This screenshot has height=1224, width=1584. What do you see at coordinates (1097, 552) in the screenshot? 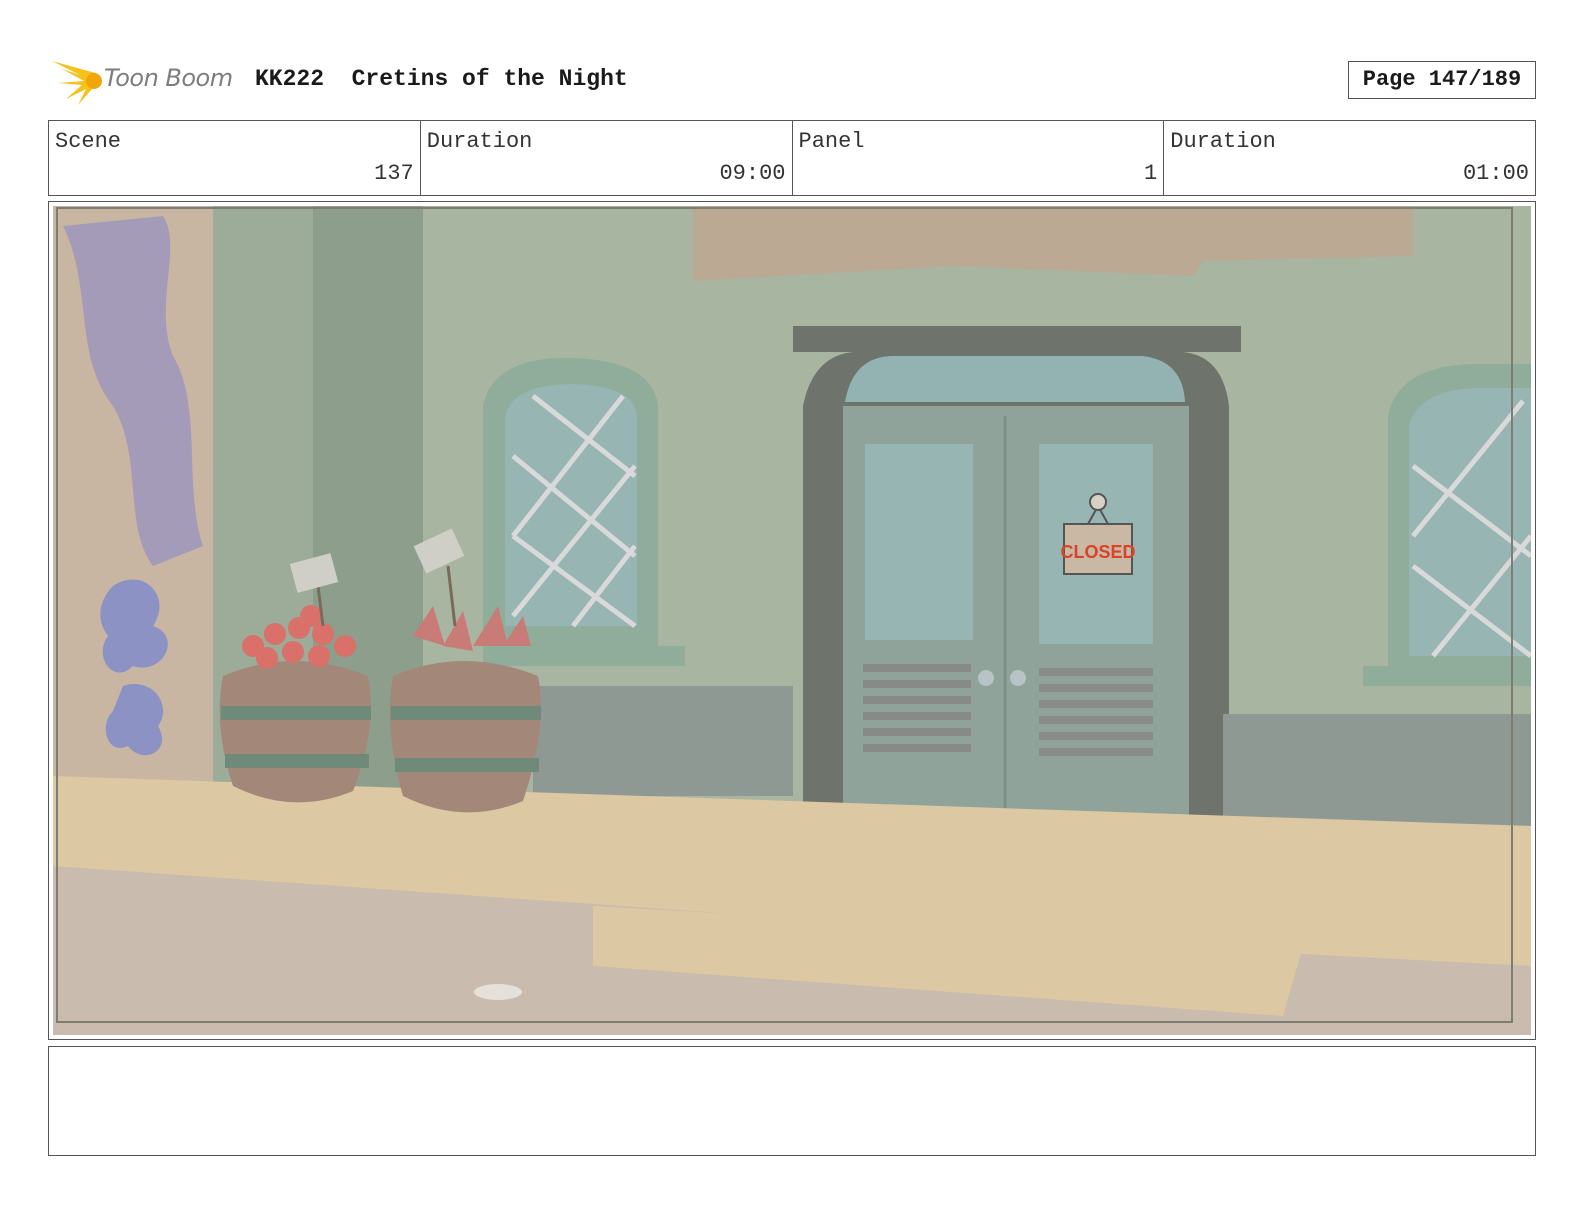
I see `closed-sign-text: CLOSED` at bounding box center [1097, 552].